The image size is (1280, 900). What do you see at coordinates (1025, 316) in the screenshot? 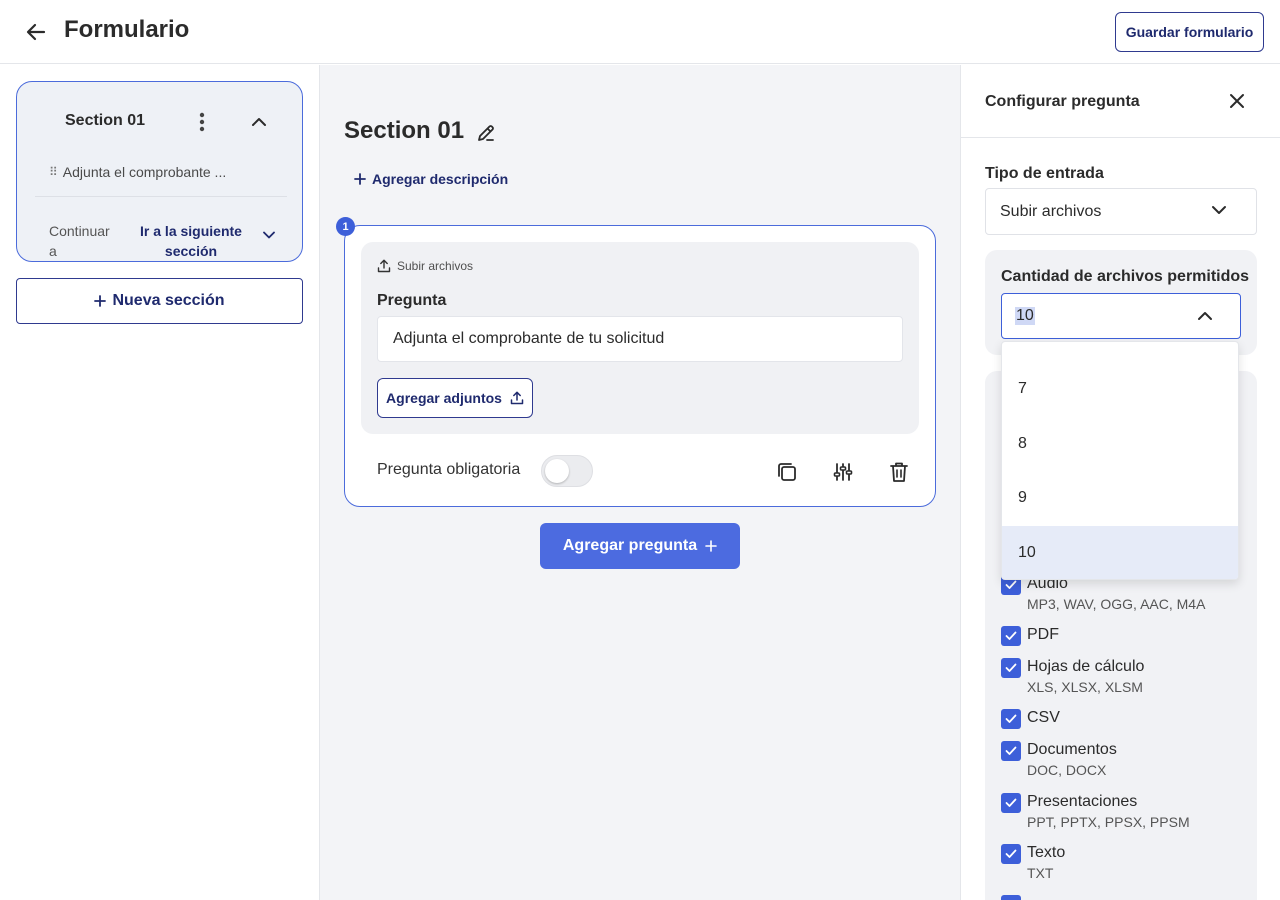
I see `file-count-value: 10` at bounding box center [1025, 316].